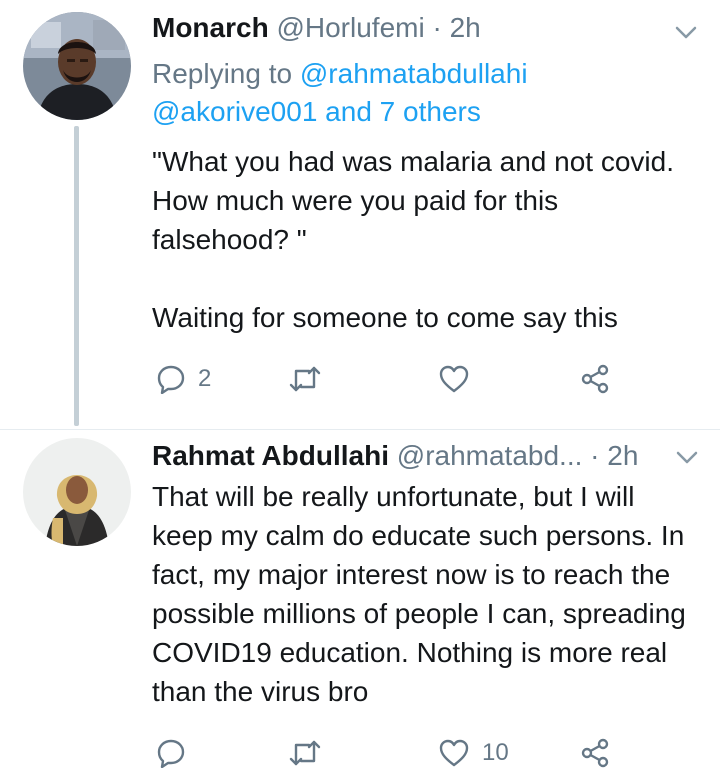  What do you see at coordinates (402, 379) in the screenshot?
I see `tweet-actions: 2` at bounding box center [402, 379].